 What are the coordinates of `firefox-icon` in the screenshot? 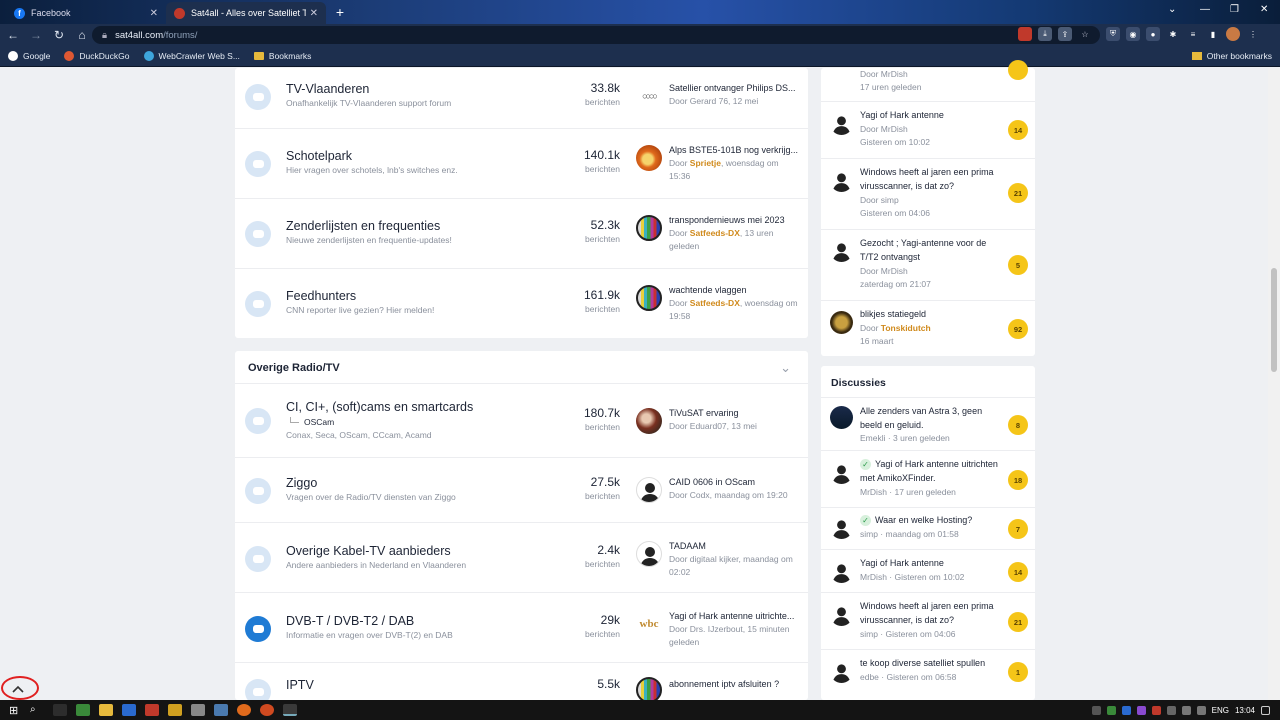 It's located at (244, 710).